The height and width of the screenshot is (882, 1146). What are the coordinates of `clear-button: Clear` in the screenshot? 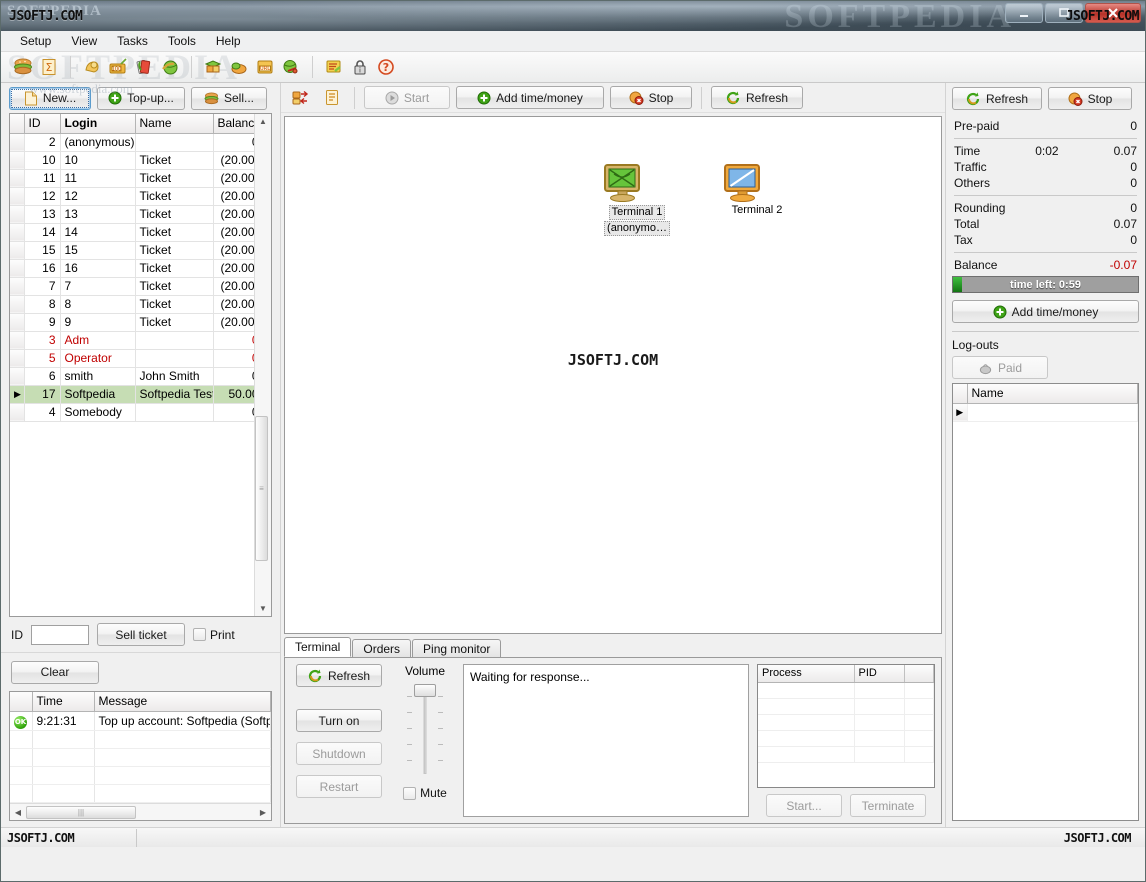 It's located at (55, 672).